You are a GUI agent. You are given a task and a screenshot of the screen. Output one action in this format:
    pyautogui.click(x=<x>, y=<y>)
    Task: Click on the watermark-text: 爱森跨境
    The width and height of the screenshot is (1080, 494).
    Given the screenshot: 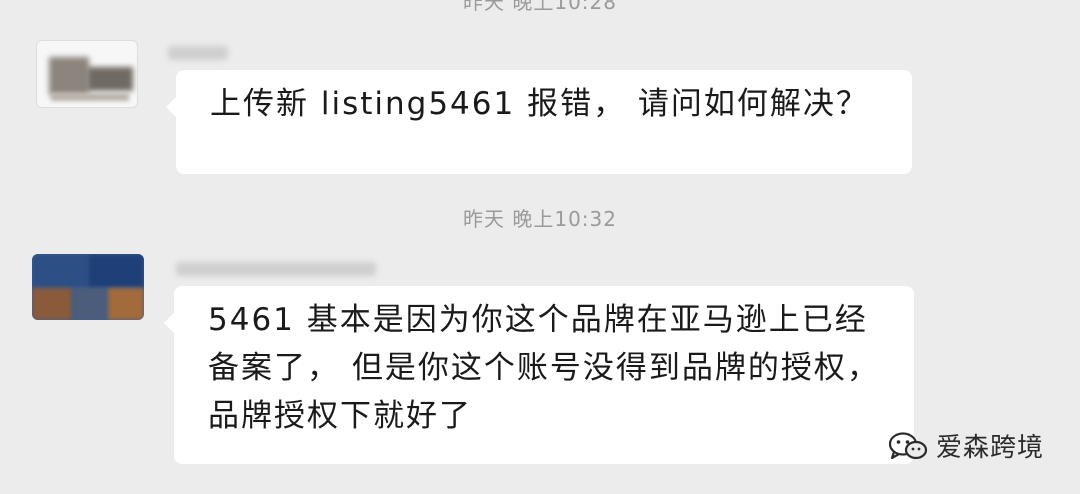 What is the action you would take?
    pyautogui.click(x=989, y=448)
    